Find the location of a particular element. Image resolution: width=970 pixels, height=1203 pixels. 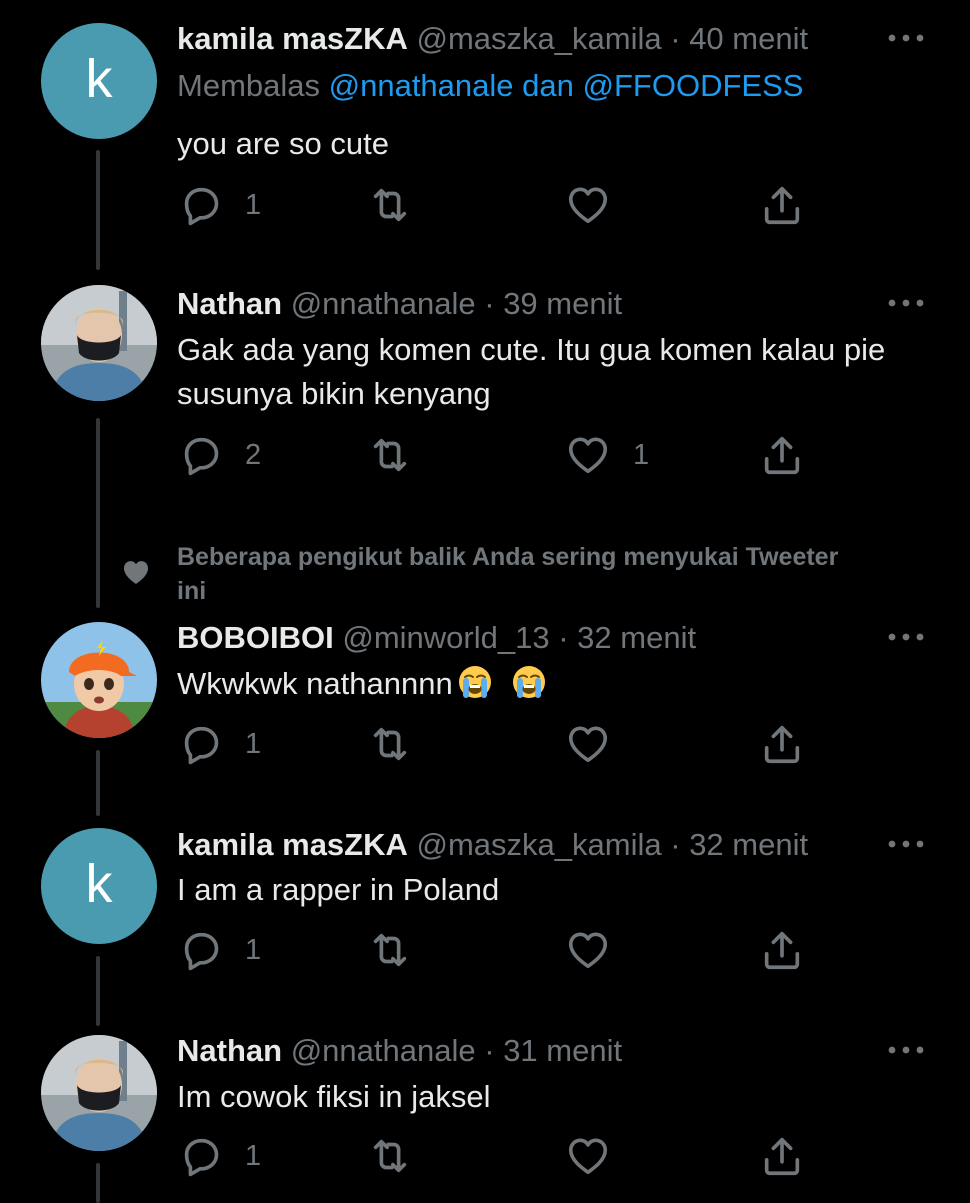

timestamp: 31 menit is located at coordinates (562, 1050).